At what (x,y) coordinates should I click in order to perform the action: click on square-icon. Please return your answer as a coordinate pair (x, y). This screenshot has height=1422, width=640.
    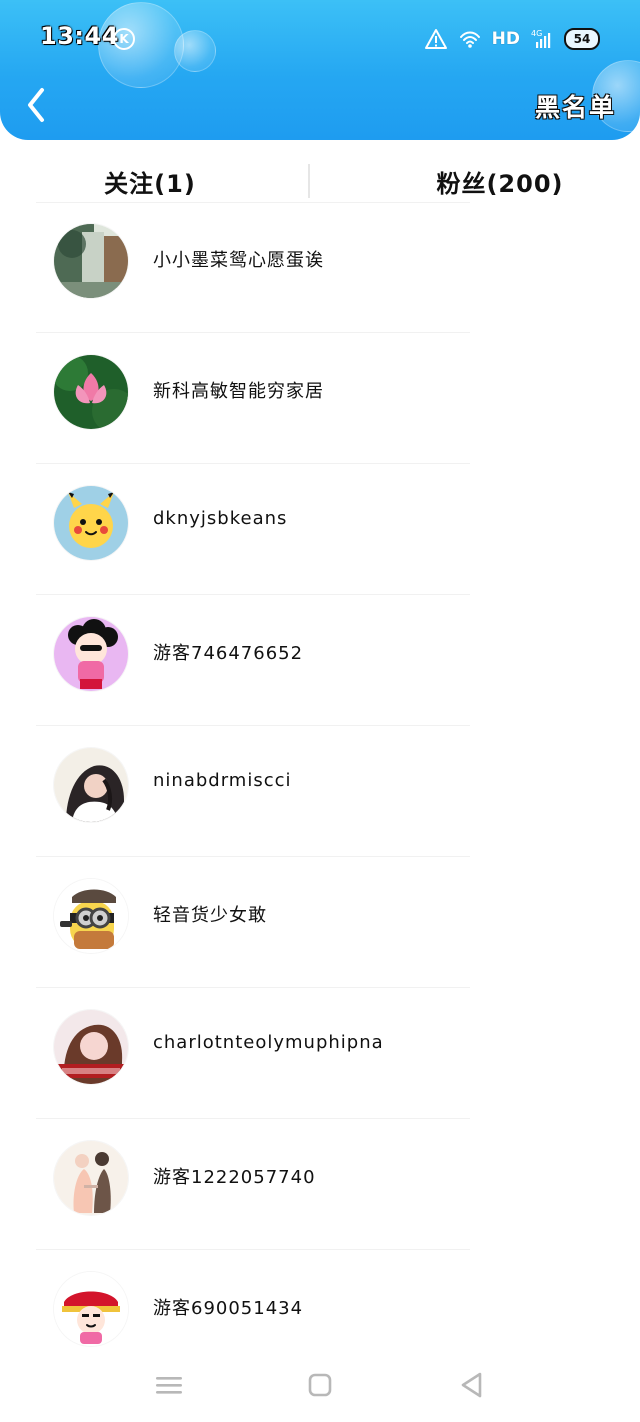
    Looking at the image, I should click on (320, 1385).